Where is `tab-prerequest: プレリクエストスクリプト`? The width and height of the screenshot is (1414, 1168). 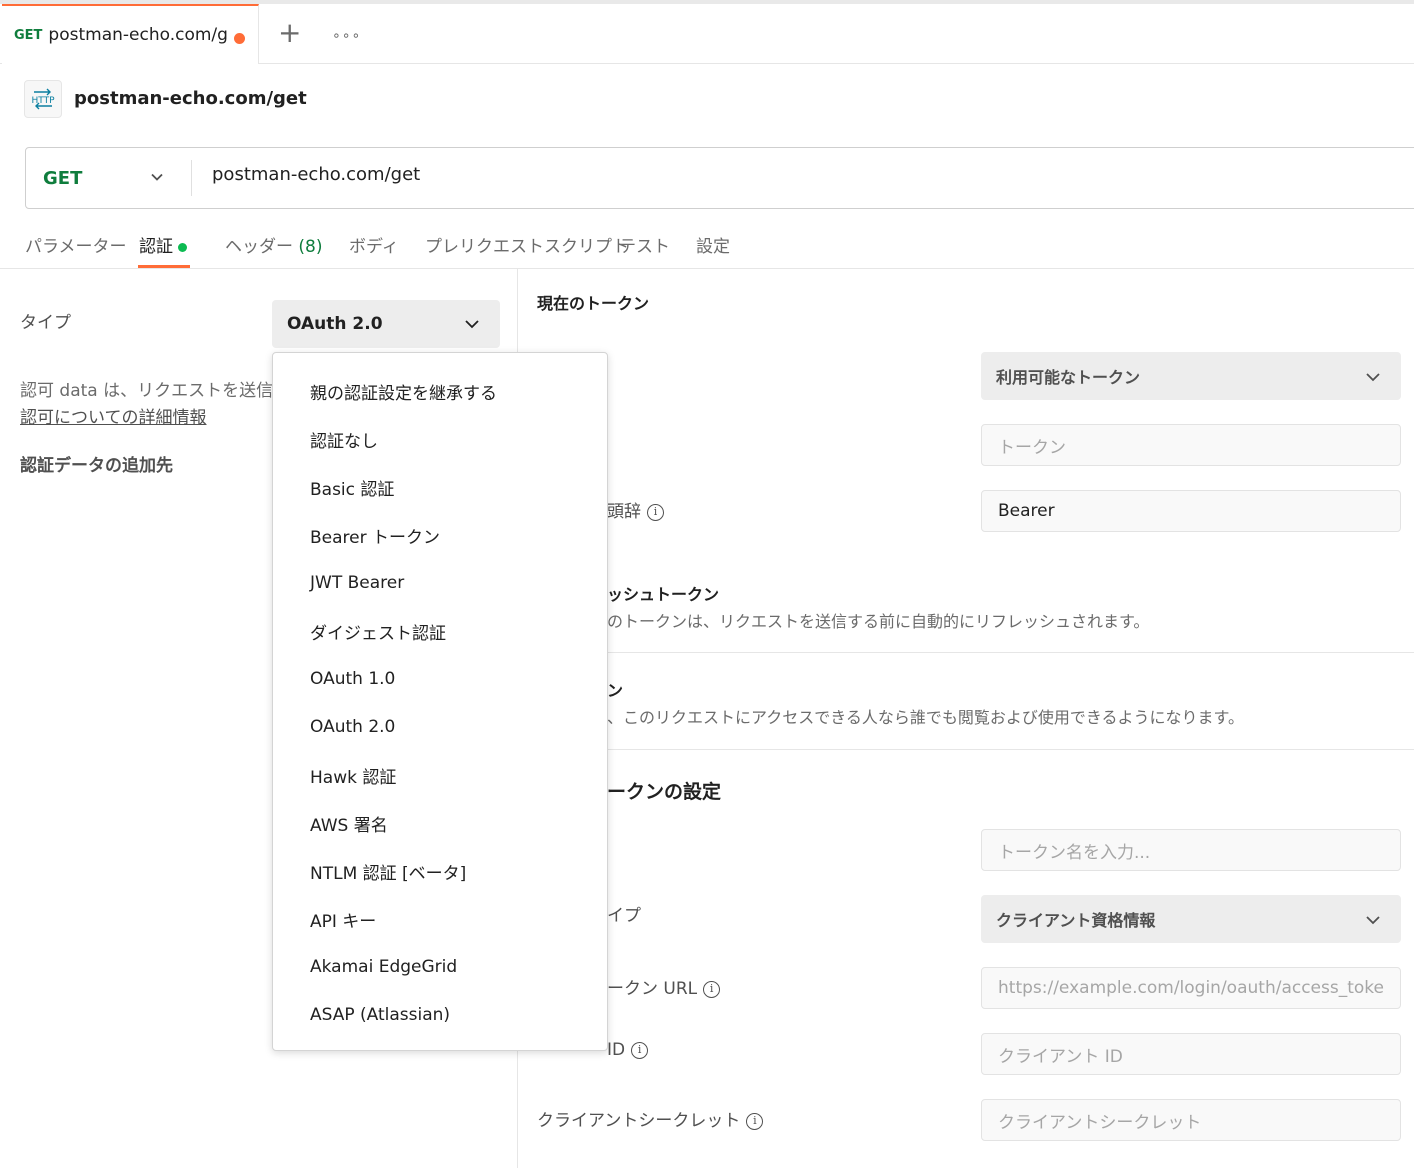 tab-prerequest: プレリクエストスクリプト is located at coordinates (527, 244).